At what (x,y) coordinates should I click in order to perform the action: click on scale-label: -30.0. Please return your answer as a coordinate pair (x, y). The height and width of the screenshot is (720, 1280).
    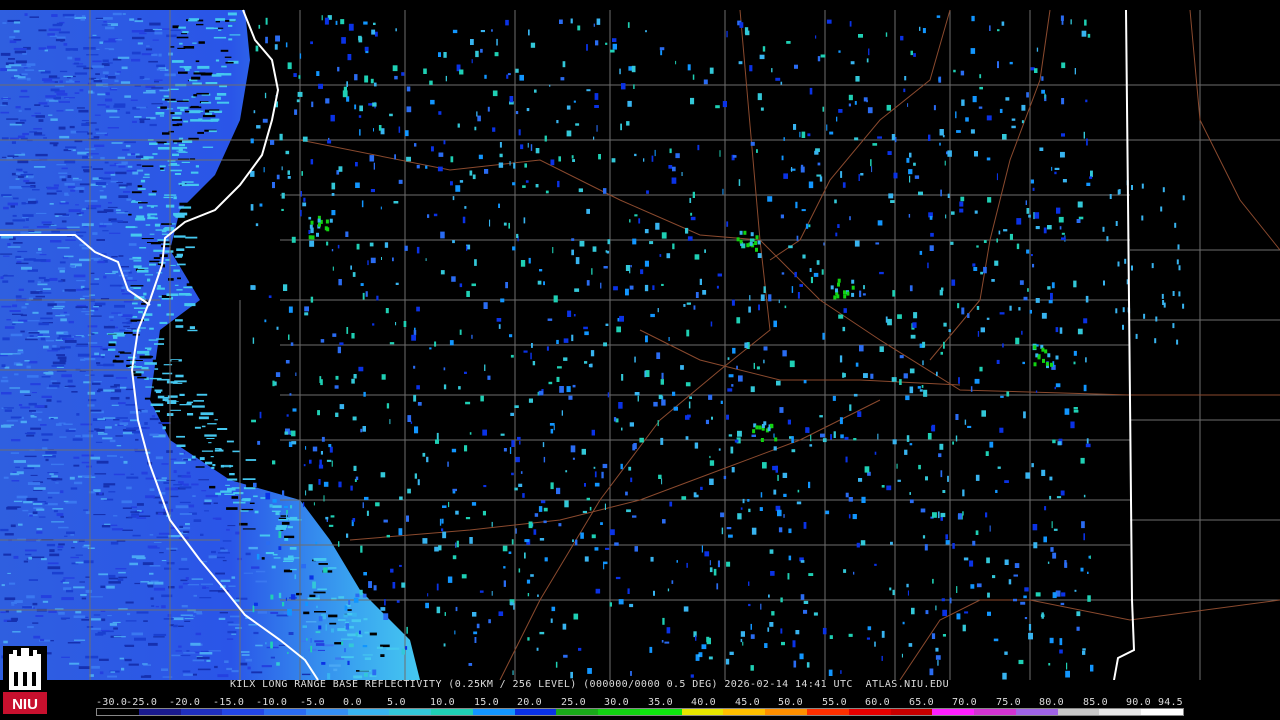
    Looking at the image, I should click on (112, 702).